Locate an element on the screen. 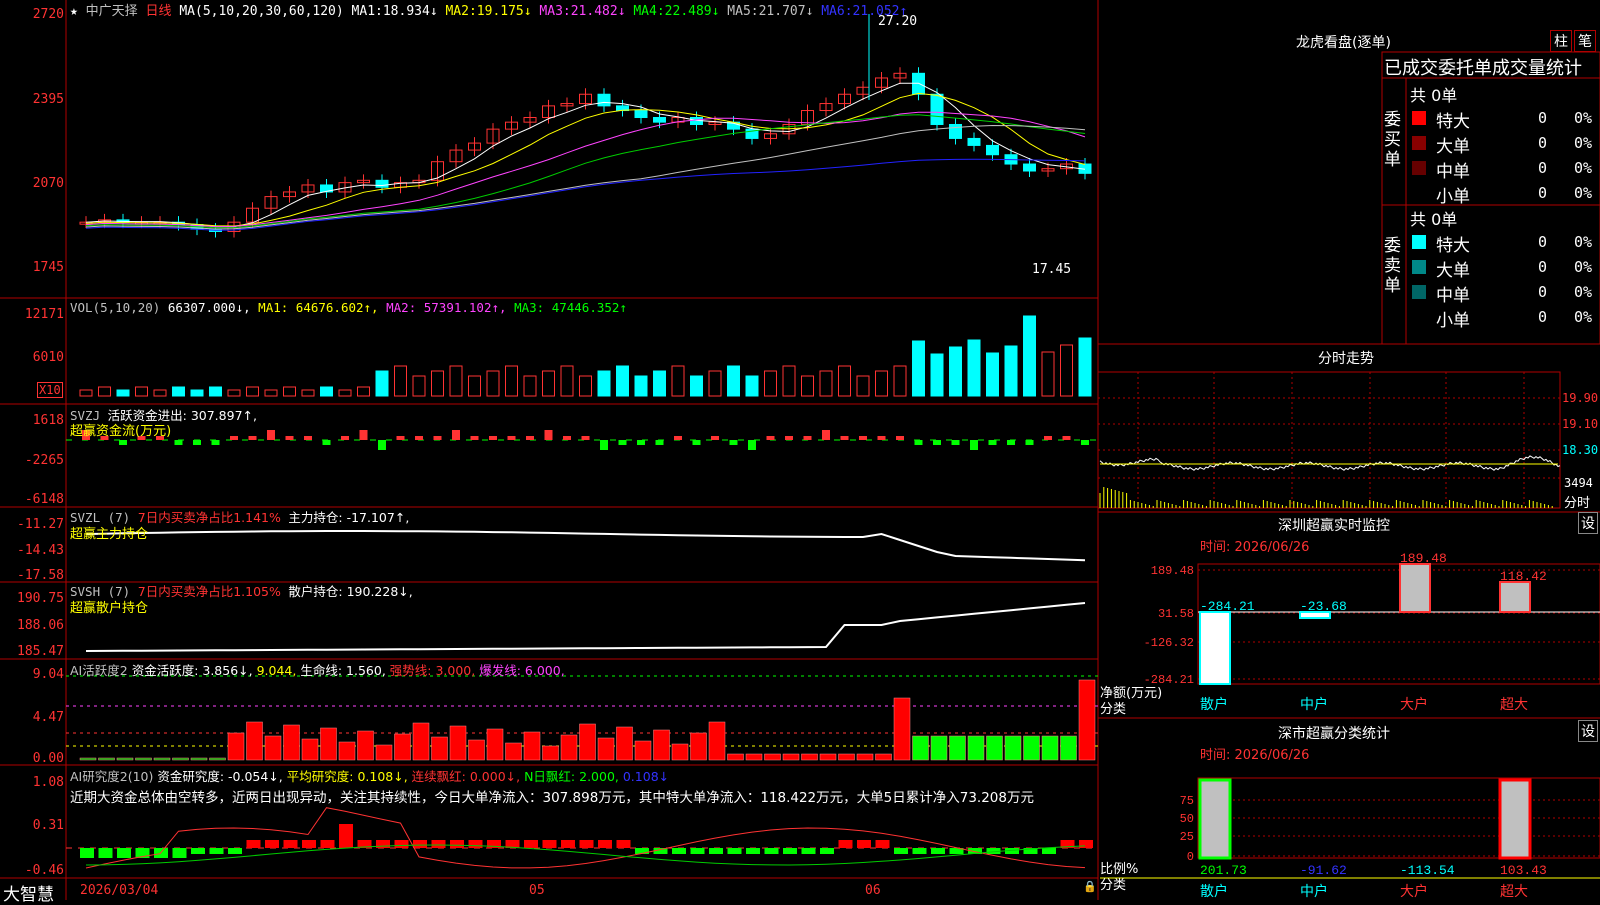 The height and width of the screenshot is (905, 1600). rt-settings-button: 设 is located at coordinates (1588, 523).